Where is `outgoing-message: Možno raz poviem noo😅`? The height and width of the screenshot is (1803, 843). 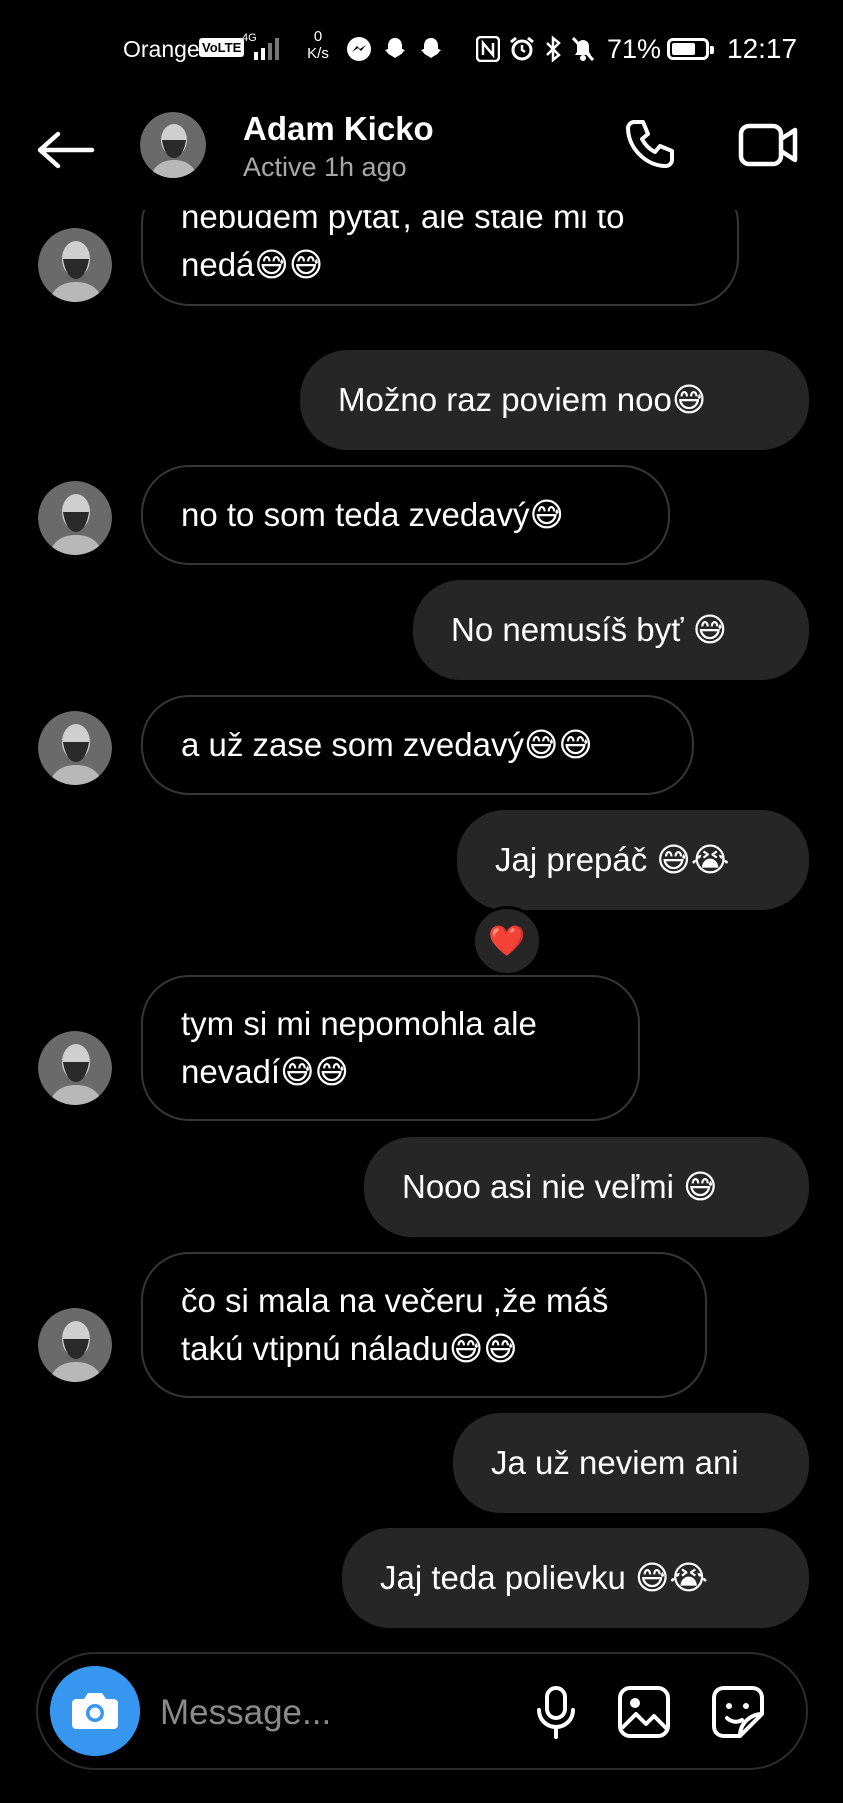 outgoing-message: Možno raz poviem noo😅 is located at coordinates (554, 400).